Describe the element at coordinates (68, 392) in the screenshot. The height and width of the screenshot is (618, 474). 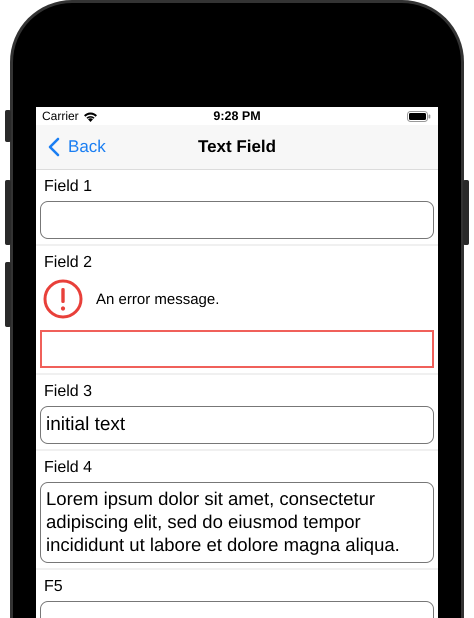
I see `field-label: Field 3` at that location.